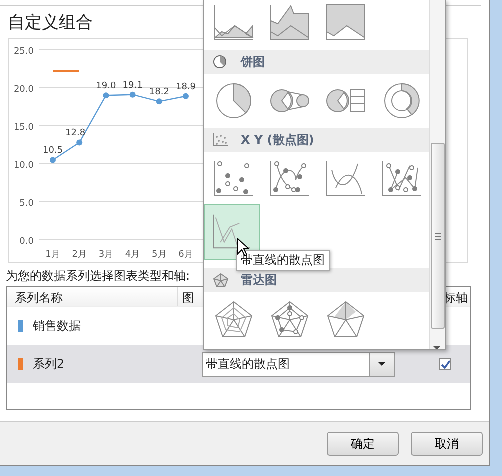 This screenshot has width=502, height=476. Describe the element at coordinates (92, 296) in the screenshot. I see `column-header: 系列名称` at that location.